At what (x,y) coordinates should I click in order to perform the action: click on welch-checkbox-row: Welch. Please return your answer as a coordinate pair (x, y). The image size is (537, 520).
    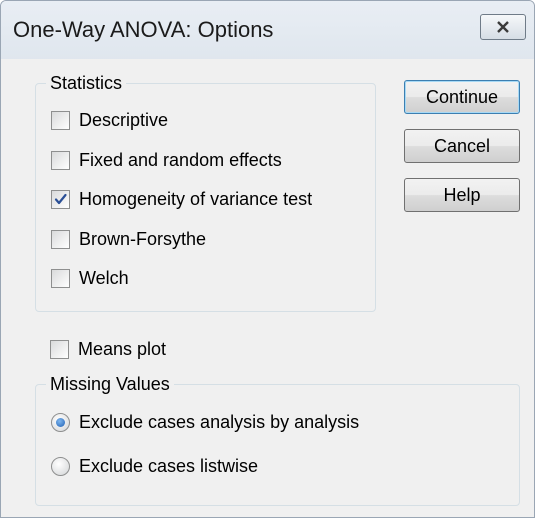
    Looking at the image, I should click on (90, 278).